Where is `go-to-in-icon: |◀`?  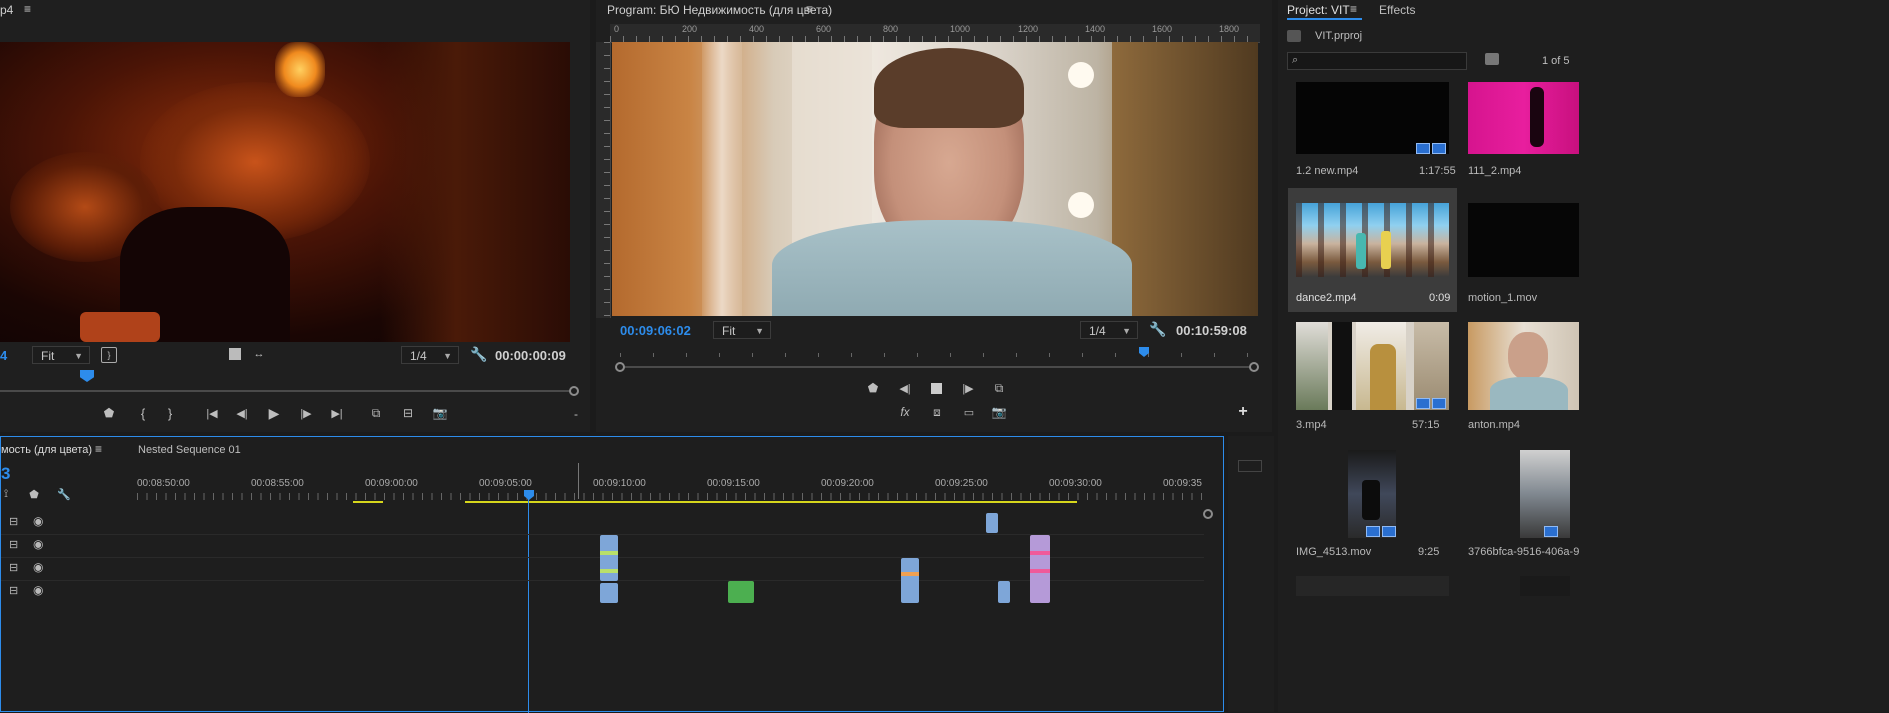
go-to-in-icon: |◀ is located at coordinates (212, 413).